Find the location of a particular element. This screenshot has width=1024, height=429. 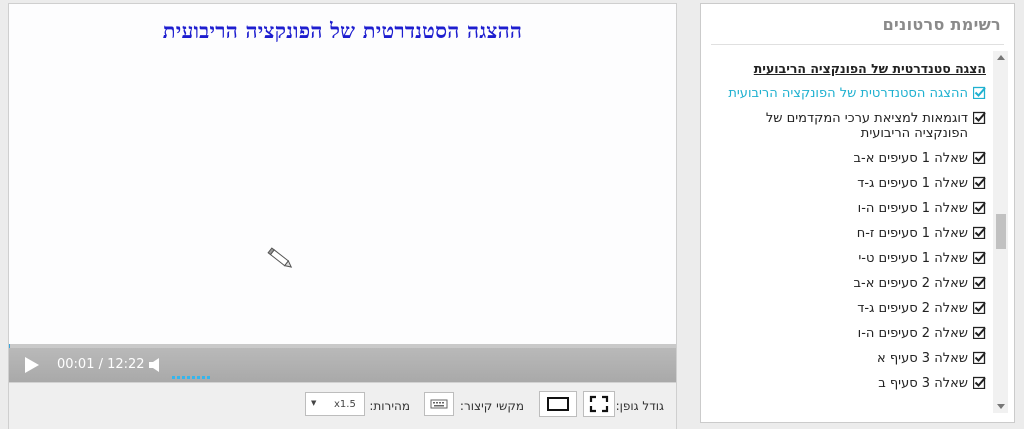

normal-size-icon is located at coordinates (558, 404).